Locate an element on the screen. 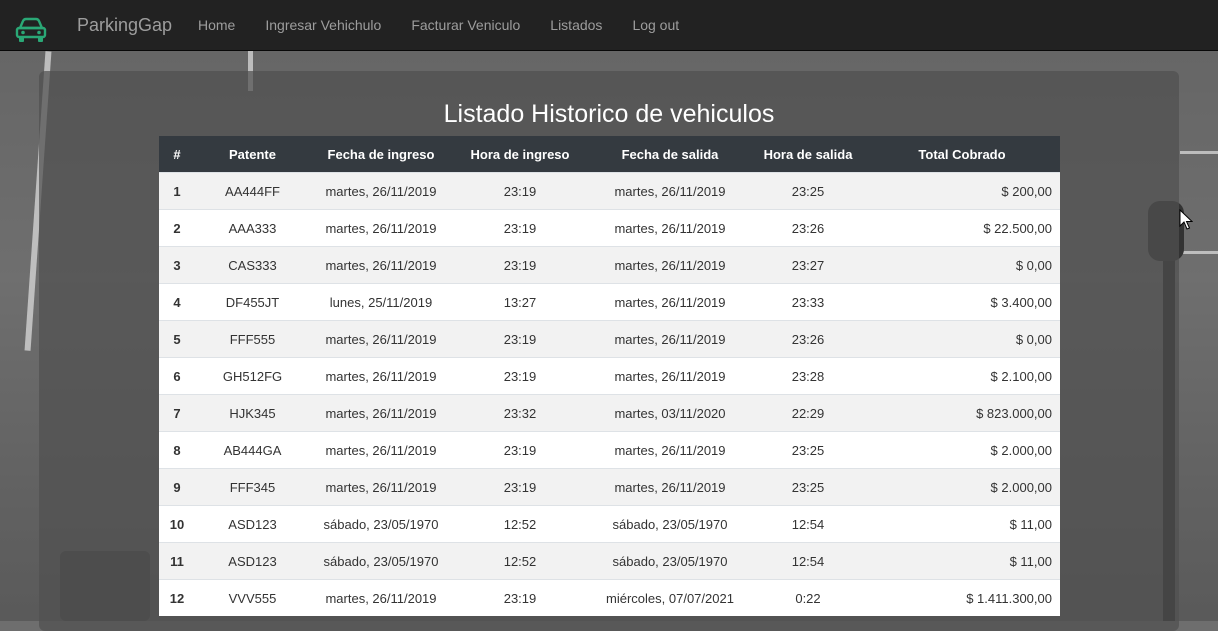 This screenshot has width=1218, height=631. col-total-cobrado: Total Cobrado is located at coordinates (962, 154).